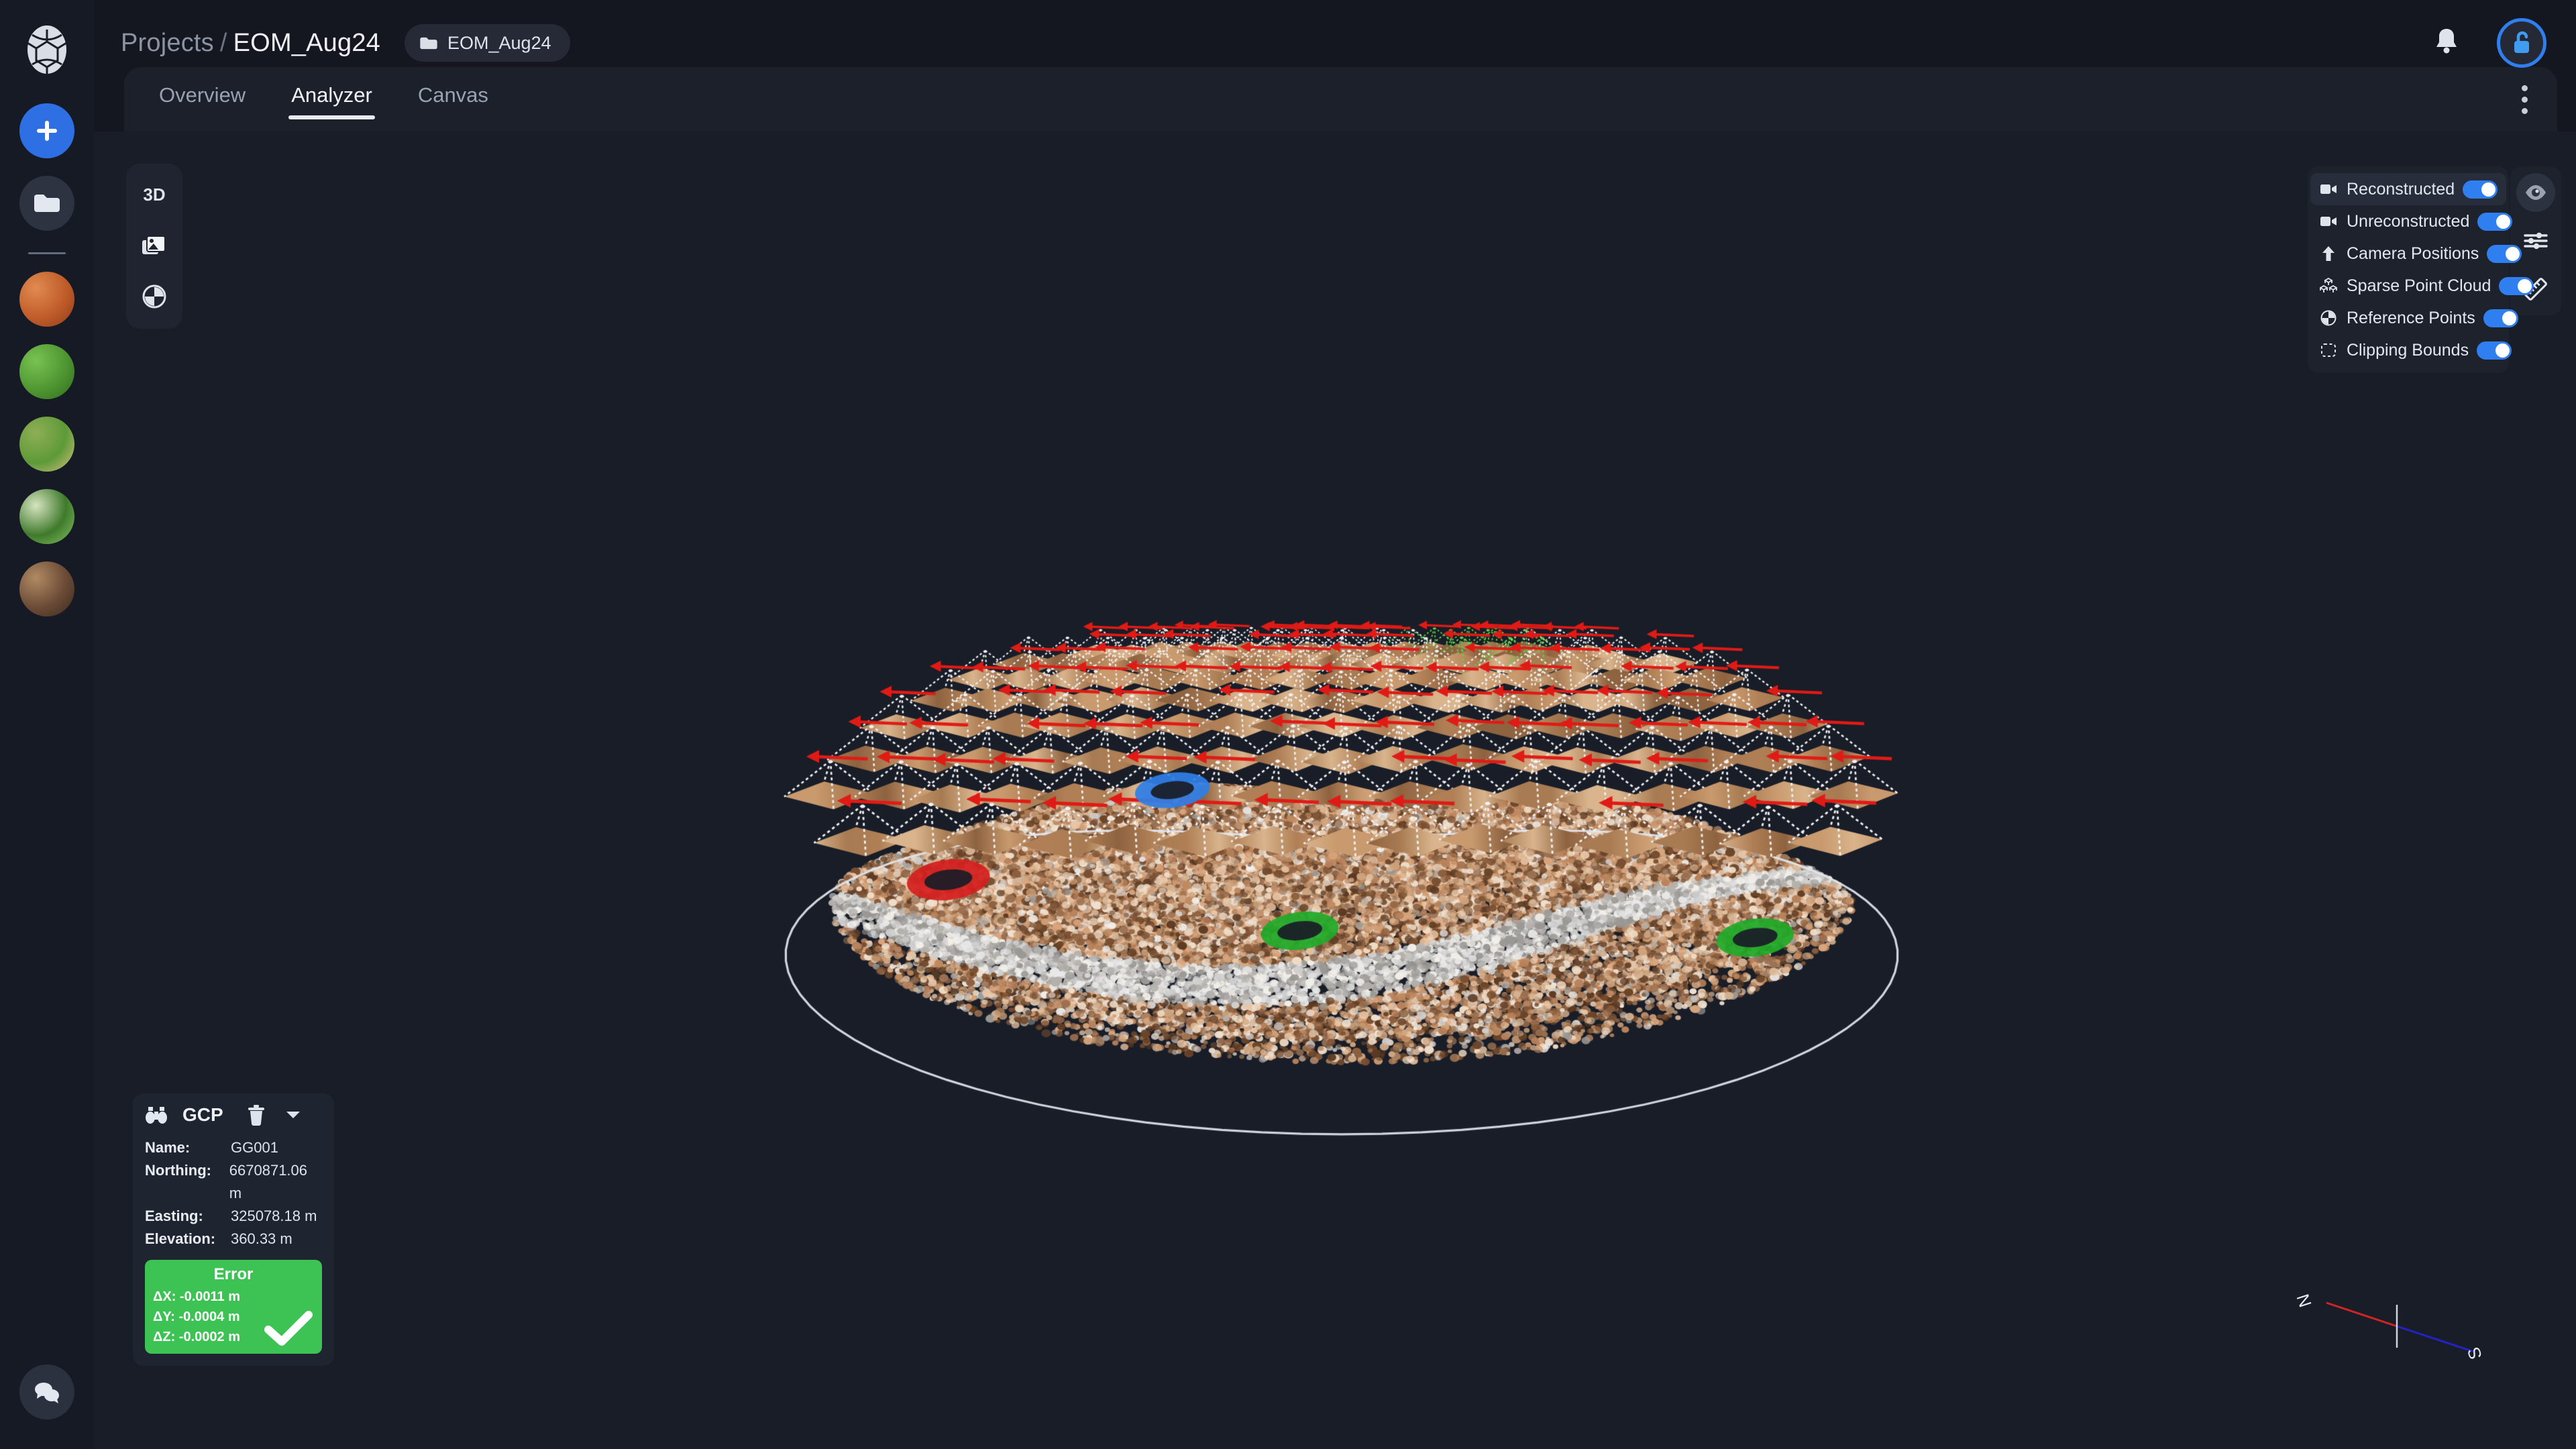 The width and height of the screenshot is (2576, 1449). What do you see at coordinates (331, 95) in the screenshot?
I see `tab-label: Analyzer` at bounding box center [331, 95].